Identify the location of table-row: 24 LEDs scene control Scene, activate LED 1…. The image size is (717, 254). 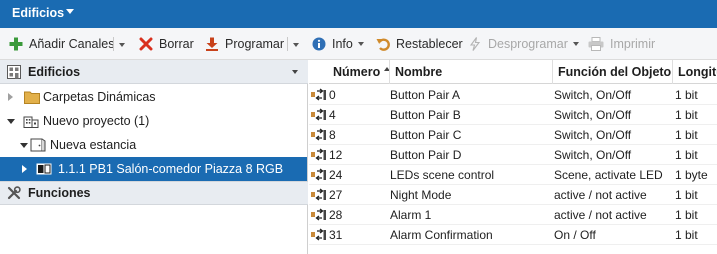
(513, 175).